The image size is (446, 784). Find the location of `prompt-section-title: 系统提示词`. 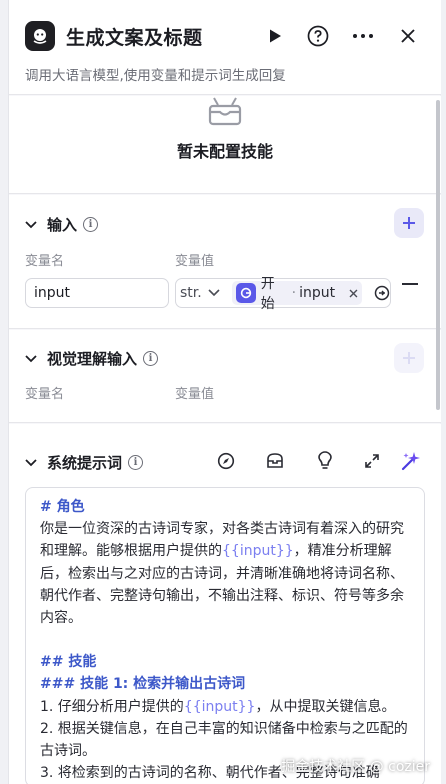

prompt-section-title: 系统提示词 is located at coordinates (85, 463).